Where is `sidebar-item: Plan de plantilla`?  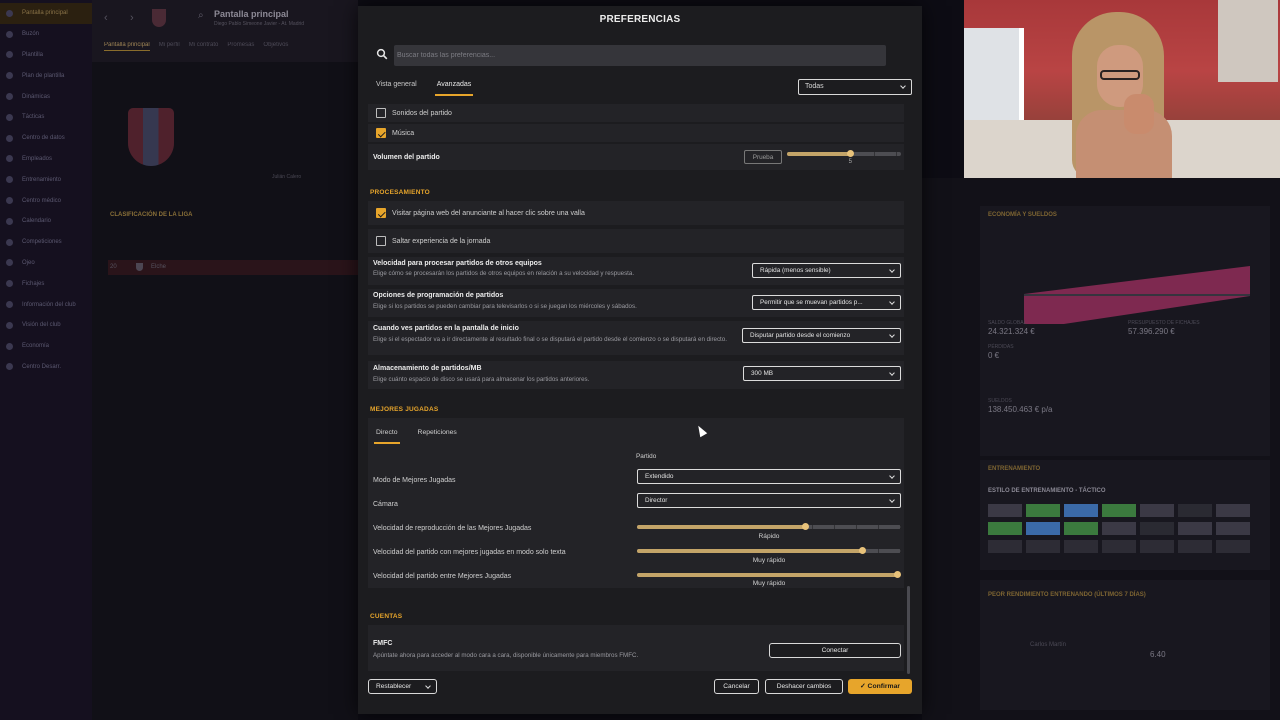 sidebar-item: Plan de plantilla is located at coordinates (46, 75).